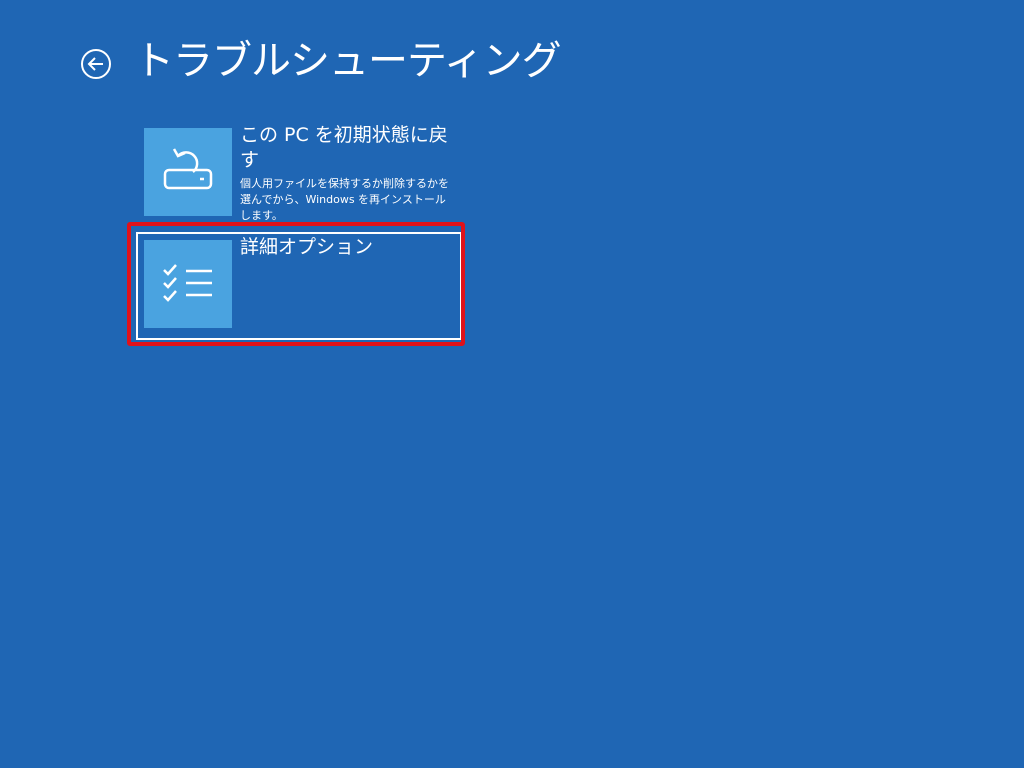 This screenshot has width=1024, height=768. Describe the element at coordinates (299, 286) in the screenshot. I see `advanced-options-option: 詳細オプション` at that location.